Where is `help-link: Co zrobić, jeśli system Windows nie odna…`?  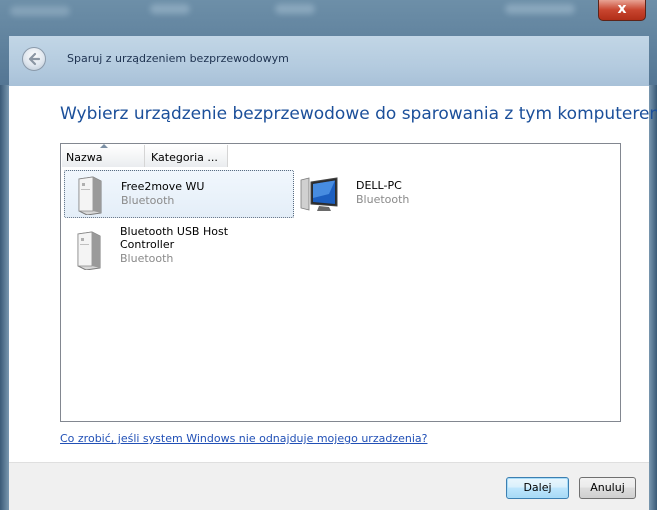 help-link: Co zrobić, jeśli system Windows nie odna… is located at coordinates (243, 438).